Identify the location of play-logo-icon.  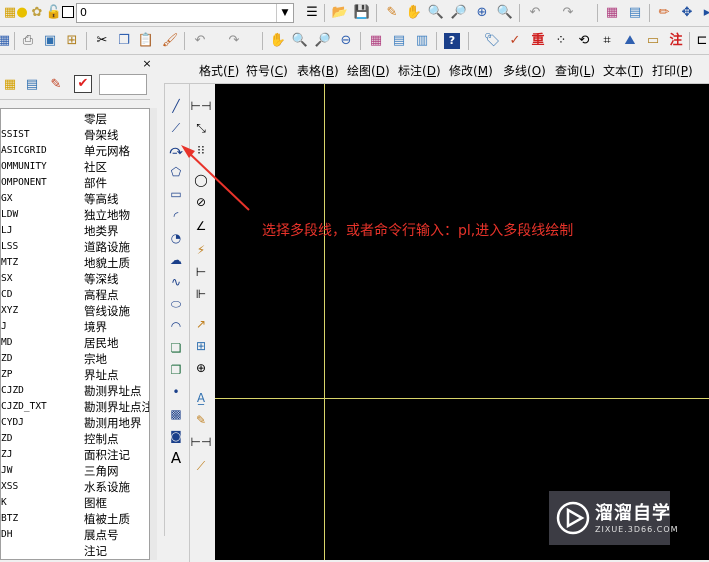
(573, 518).